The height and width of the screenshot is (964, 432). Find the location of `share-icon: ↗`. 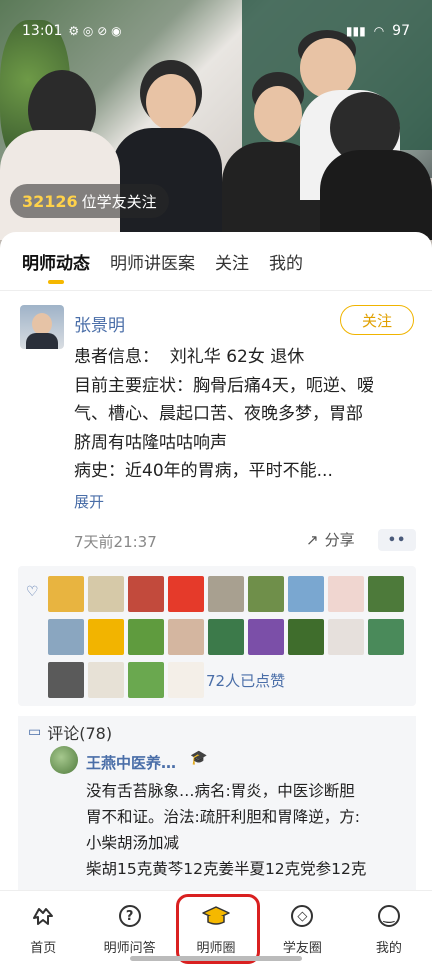

share-icon: ↗ is located at coordinates (312, 539).